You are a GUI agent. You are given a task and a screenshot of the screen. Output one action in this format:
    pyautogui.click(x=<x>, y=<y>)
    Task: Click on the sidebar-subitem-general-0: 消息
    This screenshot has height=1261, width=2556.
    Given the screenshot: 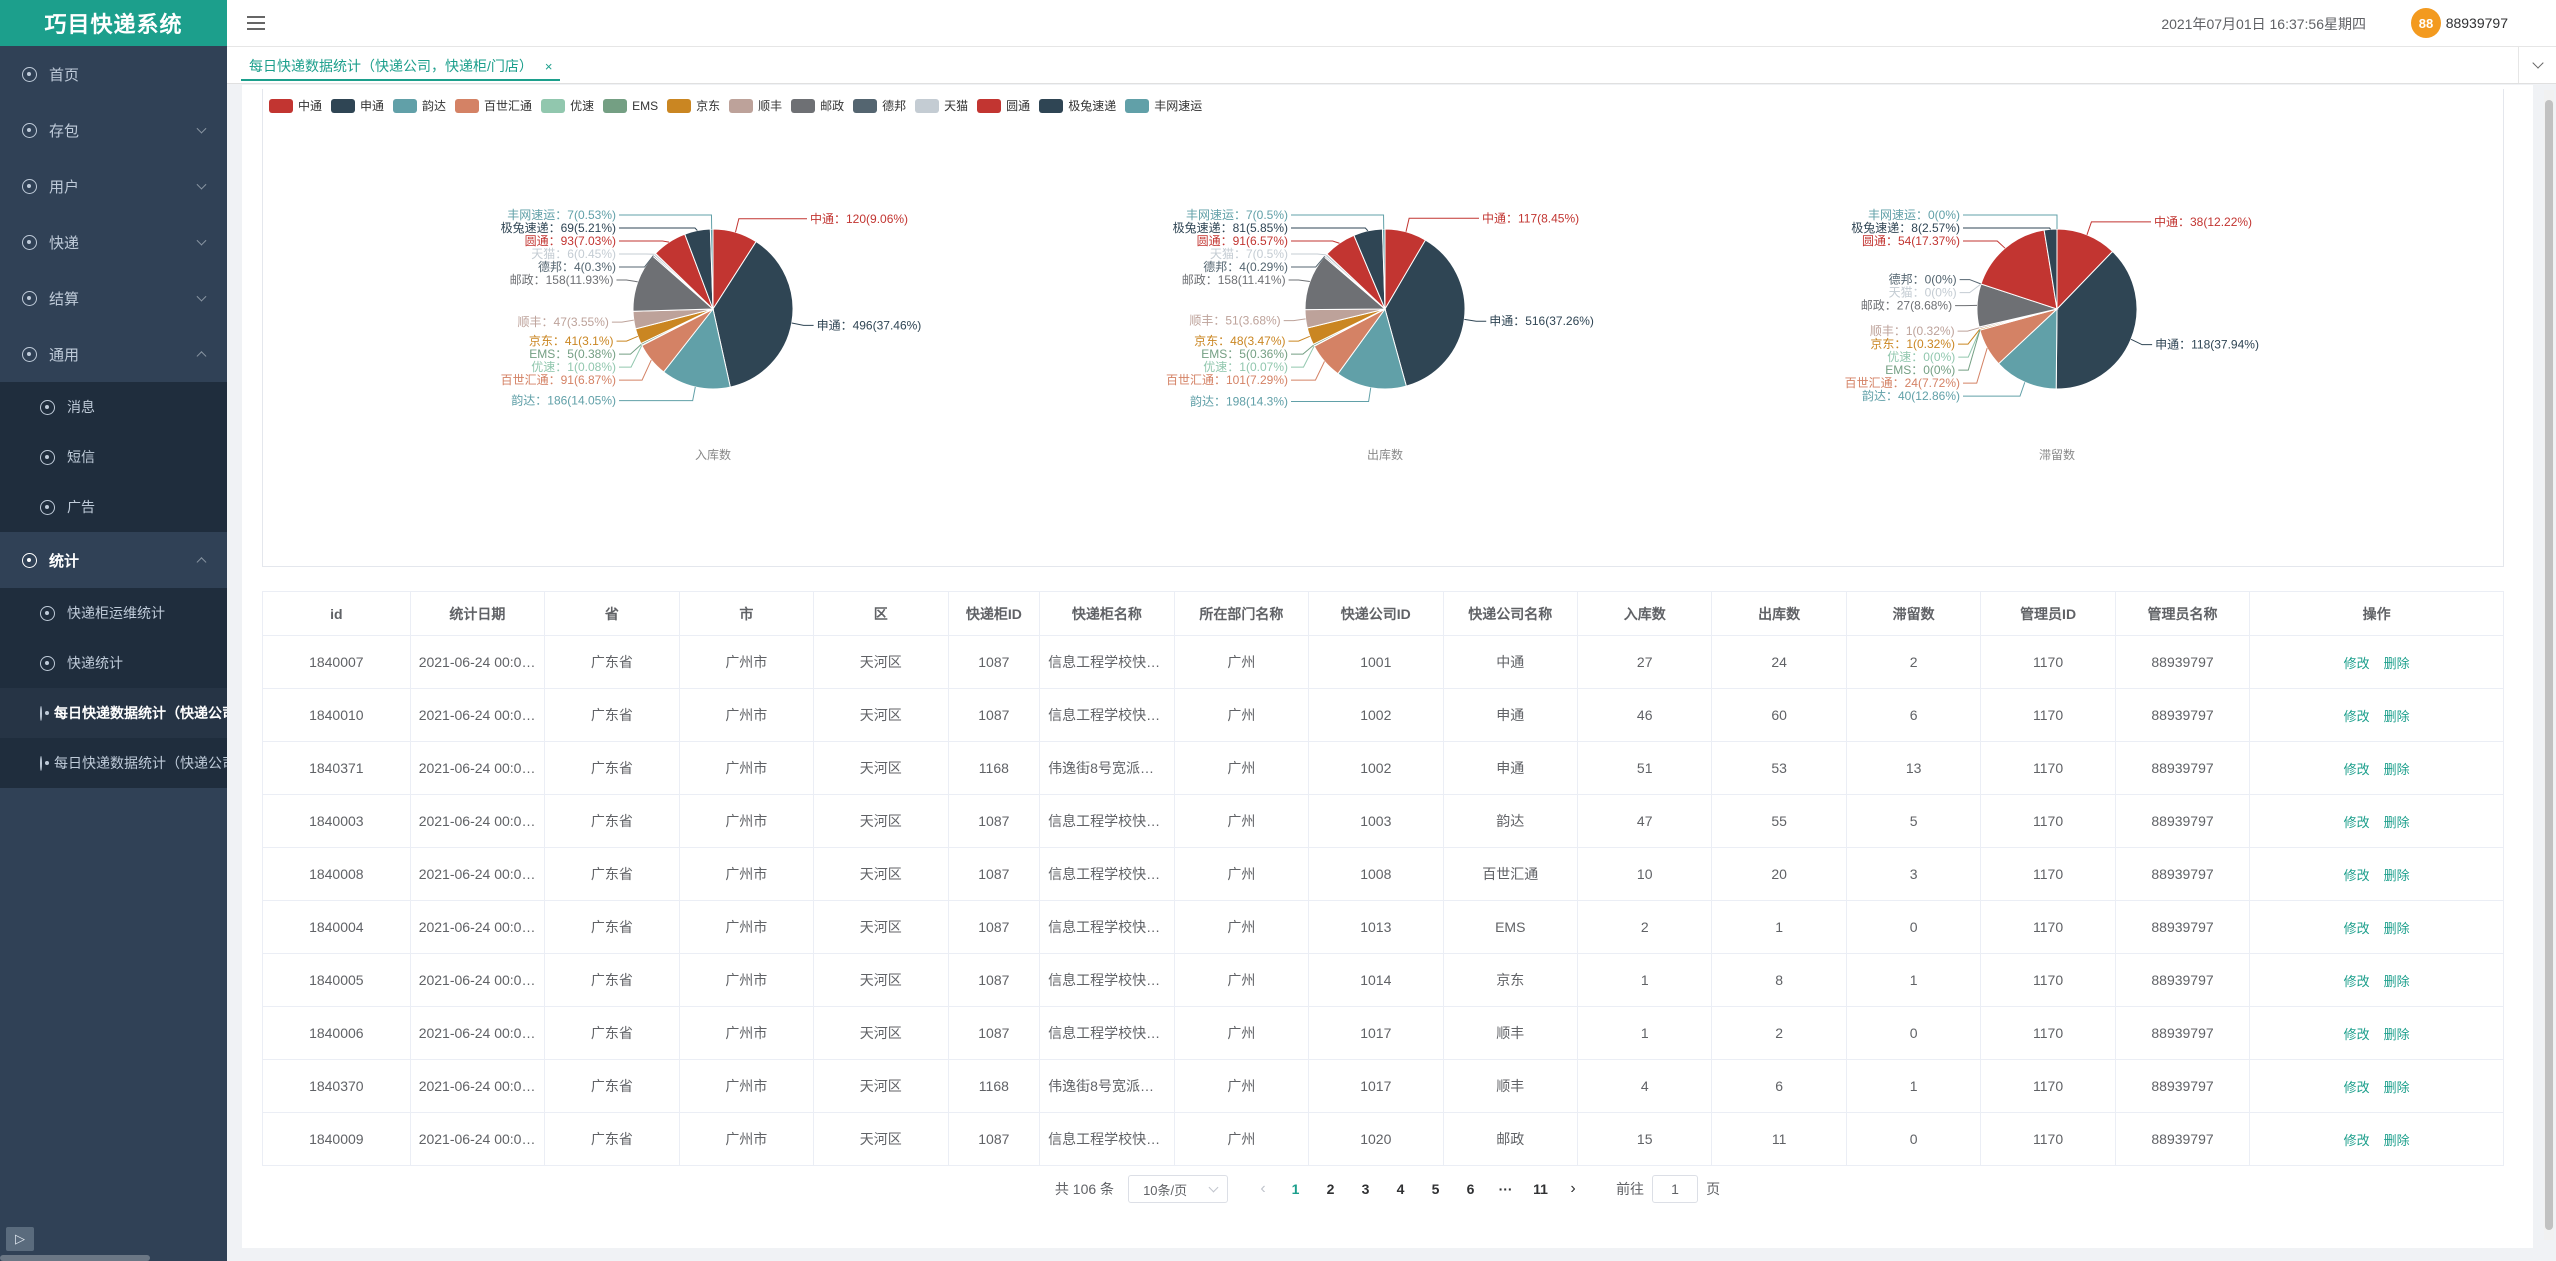 What is the action you would take?
    pyautogui.click(x=113, y=407)
    